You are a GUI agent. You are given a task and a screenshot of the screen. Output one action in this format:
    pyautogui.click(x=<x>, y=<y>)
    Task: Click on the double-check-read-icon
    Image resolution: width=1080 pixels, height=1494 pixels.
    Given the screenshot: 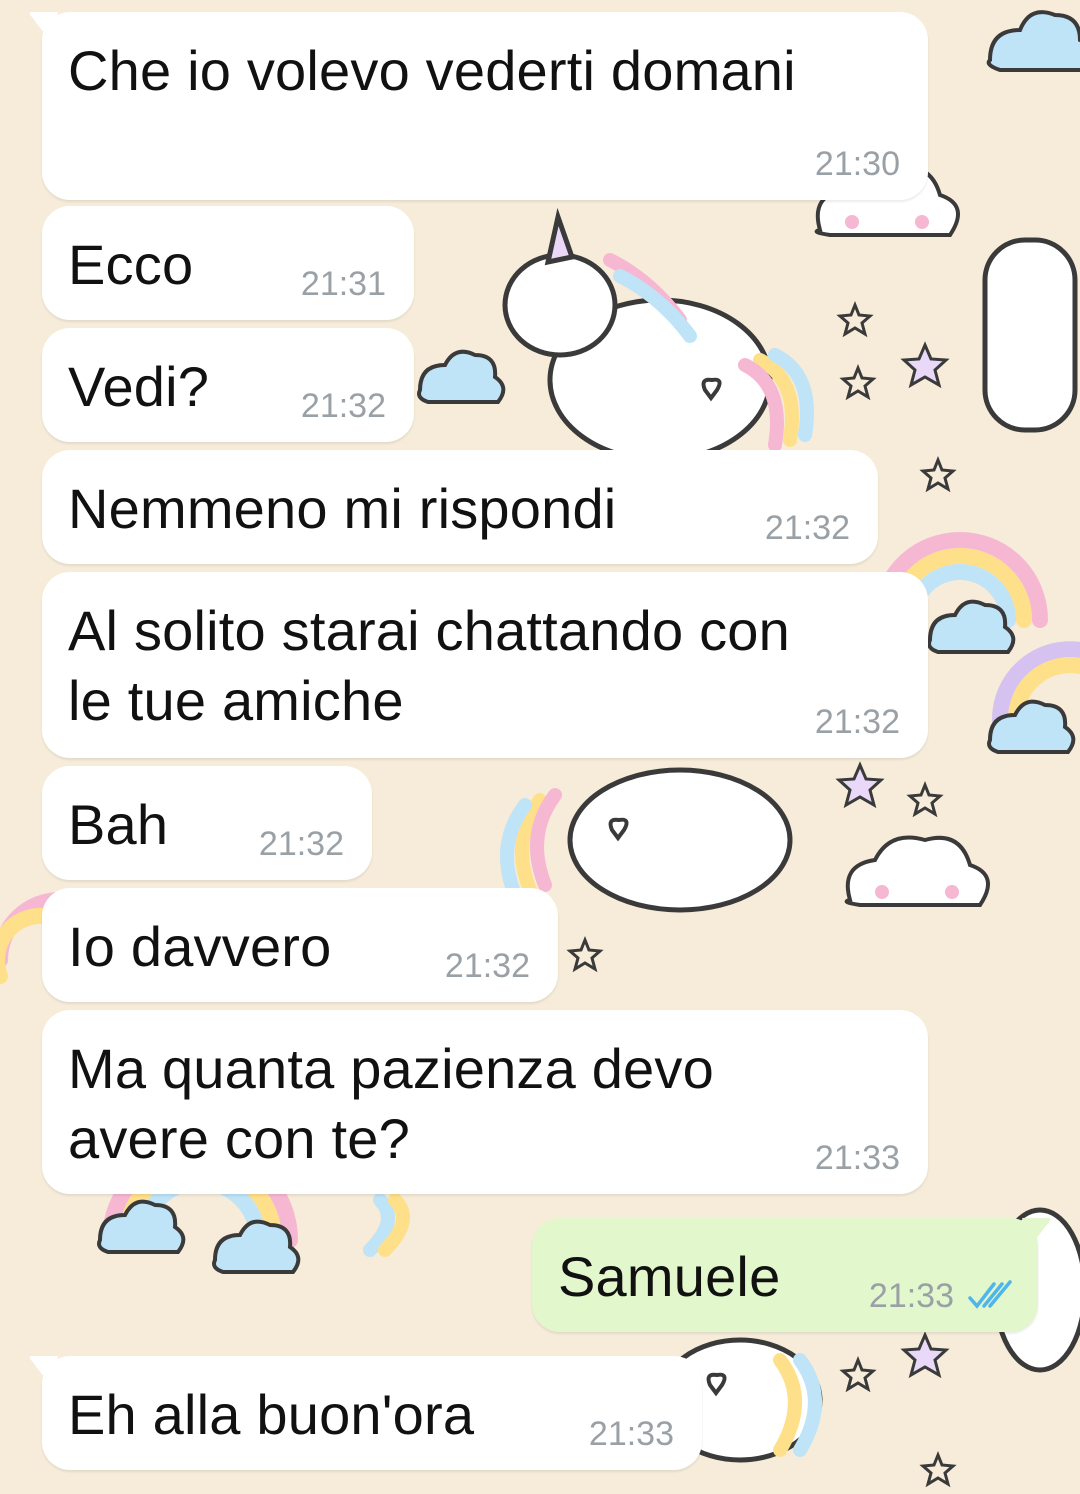 What is the action you would take?
    pyautogui.click(x=990, y=1294)
    